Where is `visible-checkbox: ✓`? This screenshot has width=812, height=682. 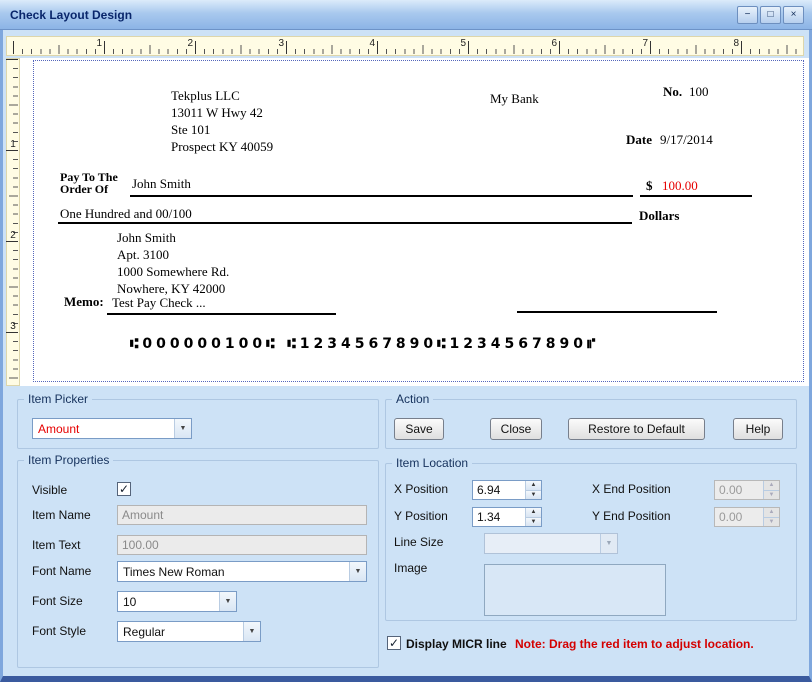
visible-checkbox: ✓ is located at coordinates (124, 489).